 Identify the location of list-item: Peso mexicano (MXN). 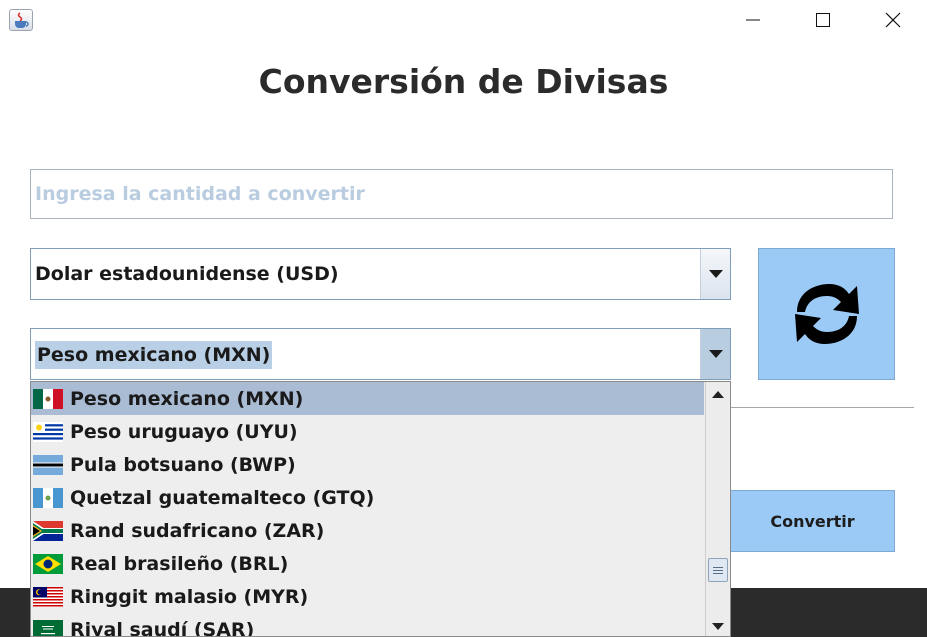
(367, 398).